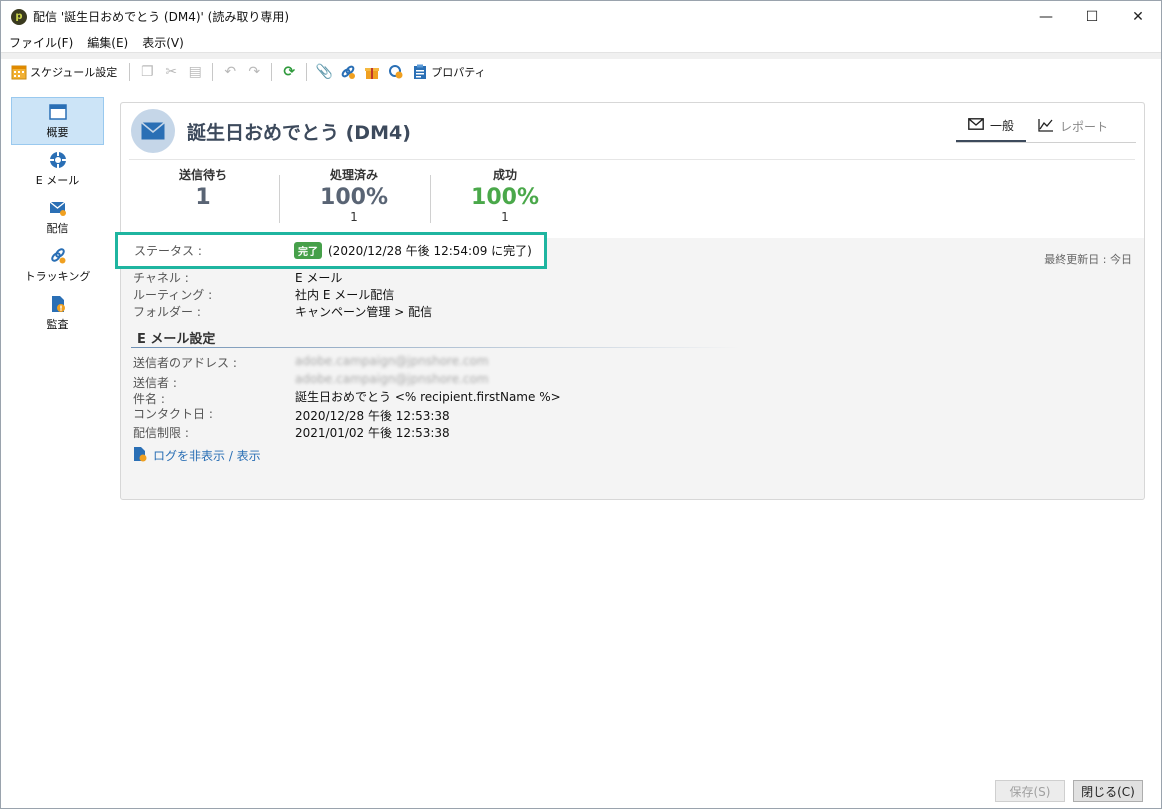  I want to click on window-title: 配信 '誕生日おめでとう (DM4)' (読み取り専用), so click(161, 17).